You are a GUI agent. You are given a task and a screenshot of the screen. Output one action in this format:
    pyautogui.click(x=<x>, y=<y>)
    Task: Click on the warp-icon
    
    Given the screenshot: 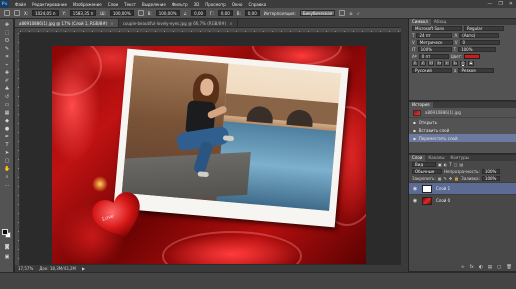 What is the action you would take?
    pyautogui.click(x=342, y=13)
    